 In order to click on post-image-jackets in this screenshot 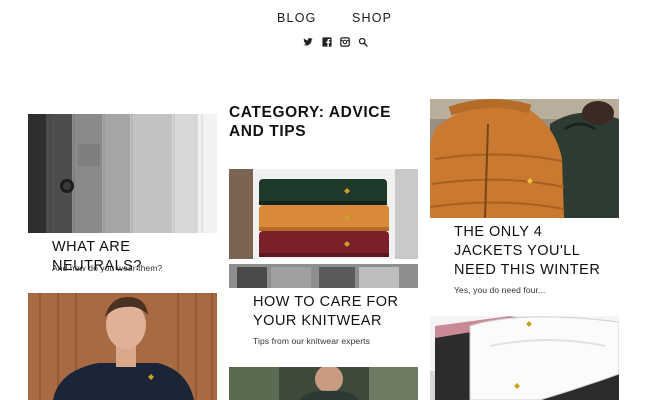, I will do `click(524, 158)`.